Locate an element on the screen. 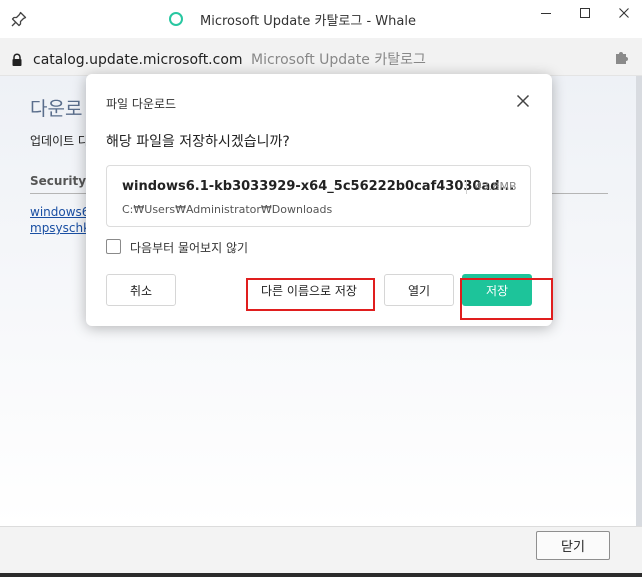  close-window-button is located at coordinates (623, 13).